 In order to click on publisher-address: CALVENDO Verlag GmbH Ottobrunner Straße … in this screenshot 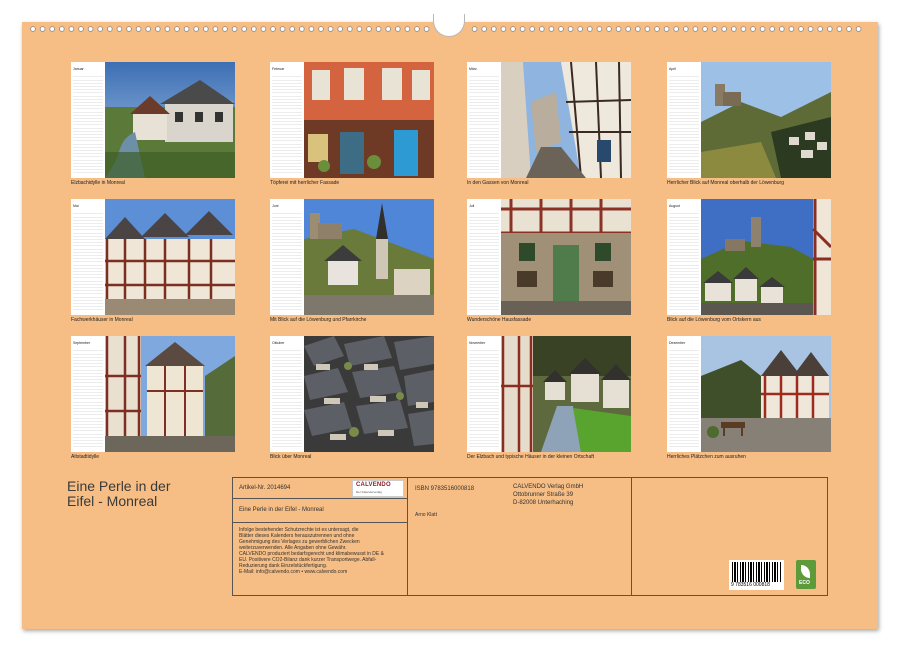, I will do `click(548, 495)`.